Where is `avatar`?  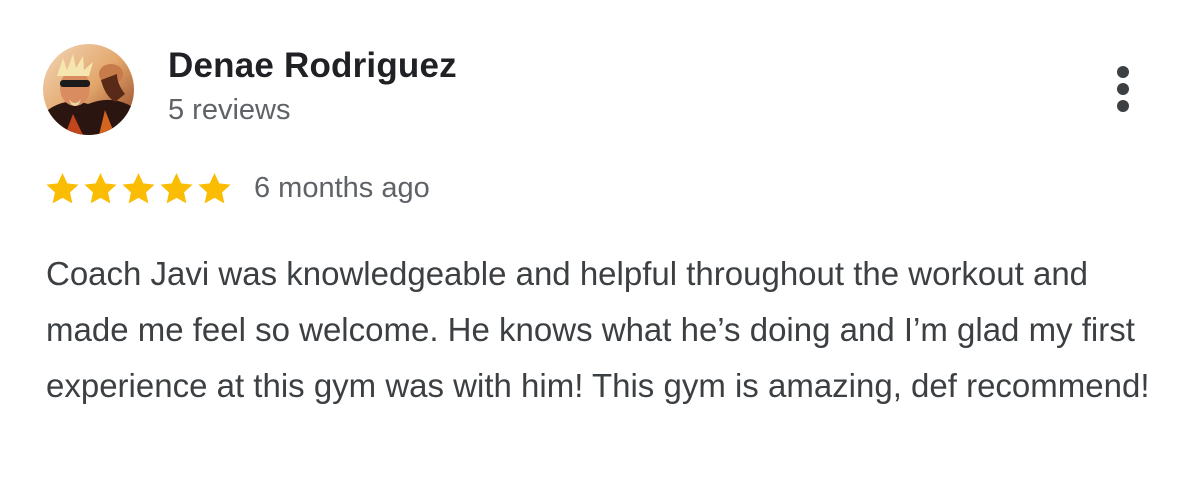
avatar is located at coordinates (88, 89).